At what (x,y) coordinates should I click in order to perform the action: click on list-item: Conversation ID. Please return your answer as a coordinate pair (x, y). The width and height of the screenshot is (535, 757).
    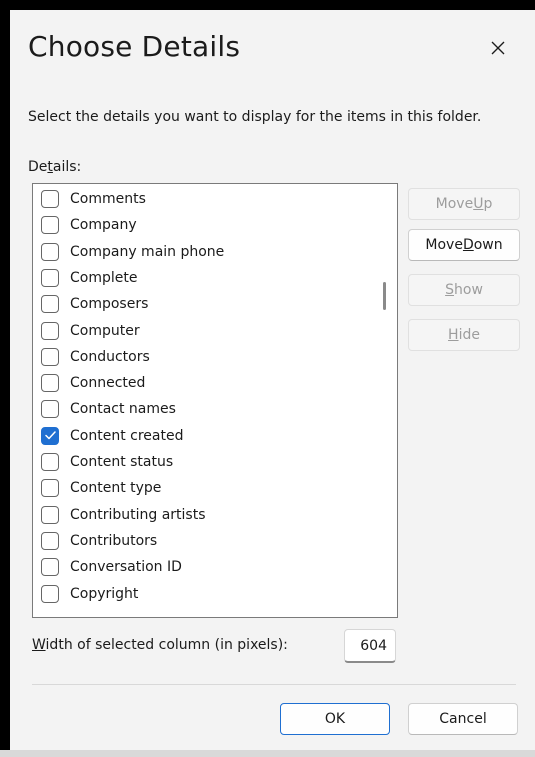
    Looking at the image, I should click on (111, 567).